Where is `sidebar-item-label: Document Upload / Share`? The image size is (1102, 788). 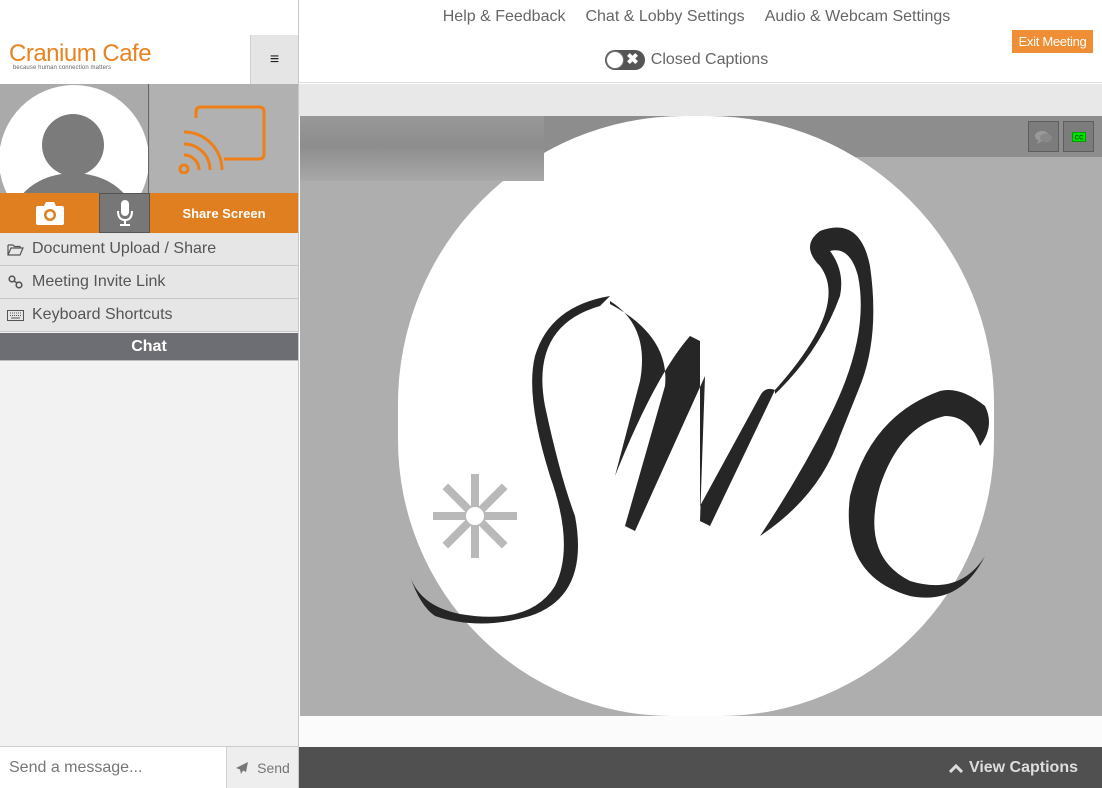 sidebar-item-label: Document Upload / Share is located at coordinates (124, 248).